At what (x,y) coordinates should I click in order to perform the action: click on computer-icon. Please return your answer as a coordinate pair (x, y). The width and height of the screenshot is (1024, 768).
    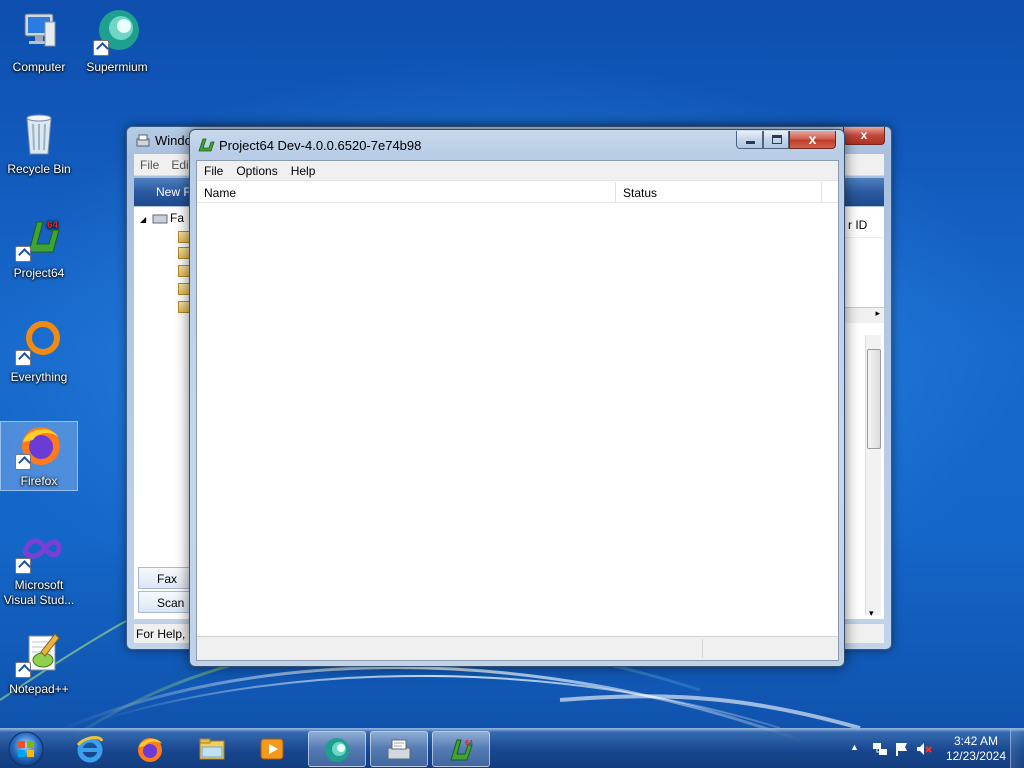
    Looking at the image, I should click on (39, 32).